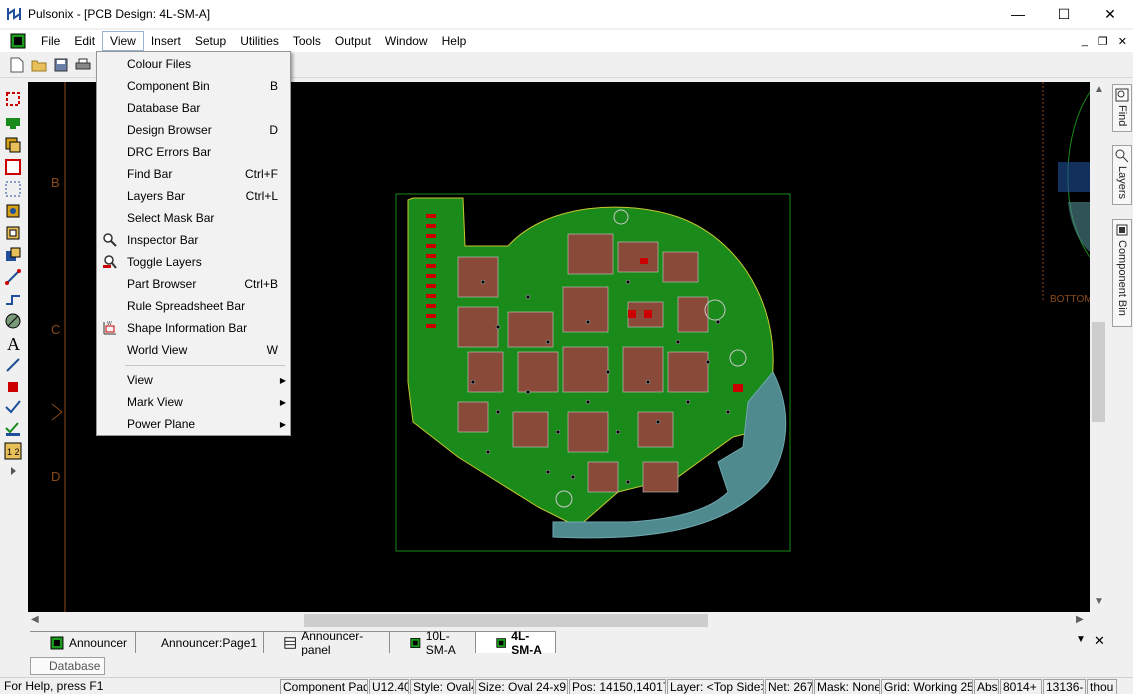 Image resolution: width=1133 pixels, height=694 pixels. I want to click on add-via-icon, so click(13, 233).